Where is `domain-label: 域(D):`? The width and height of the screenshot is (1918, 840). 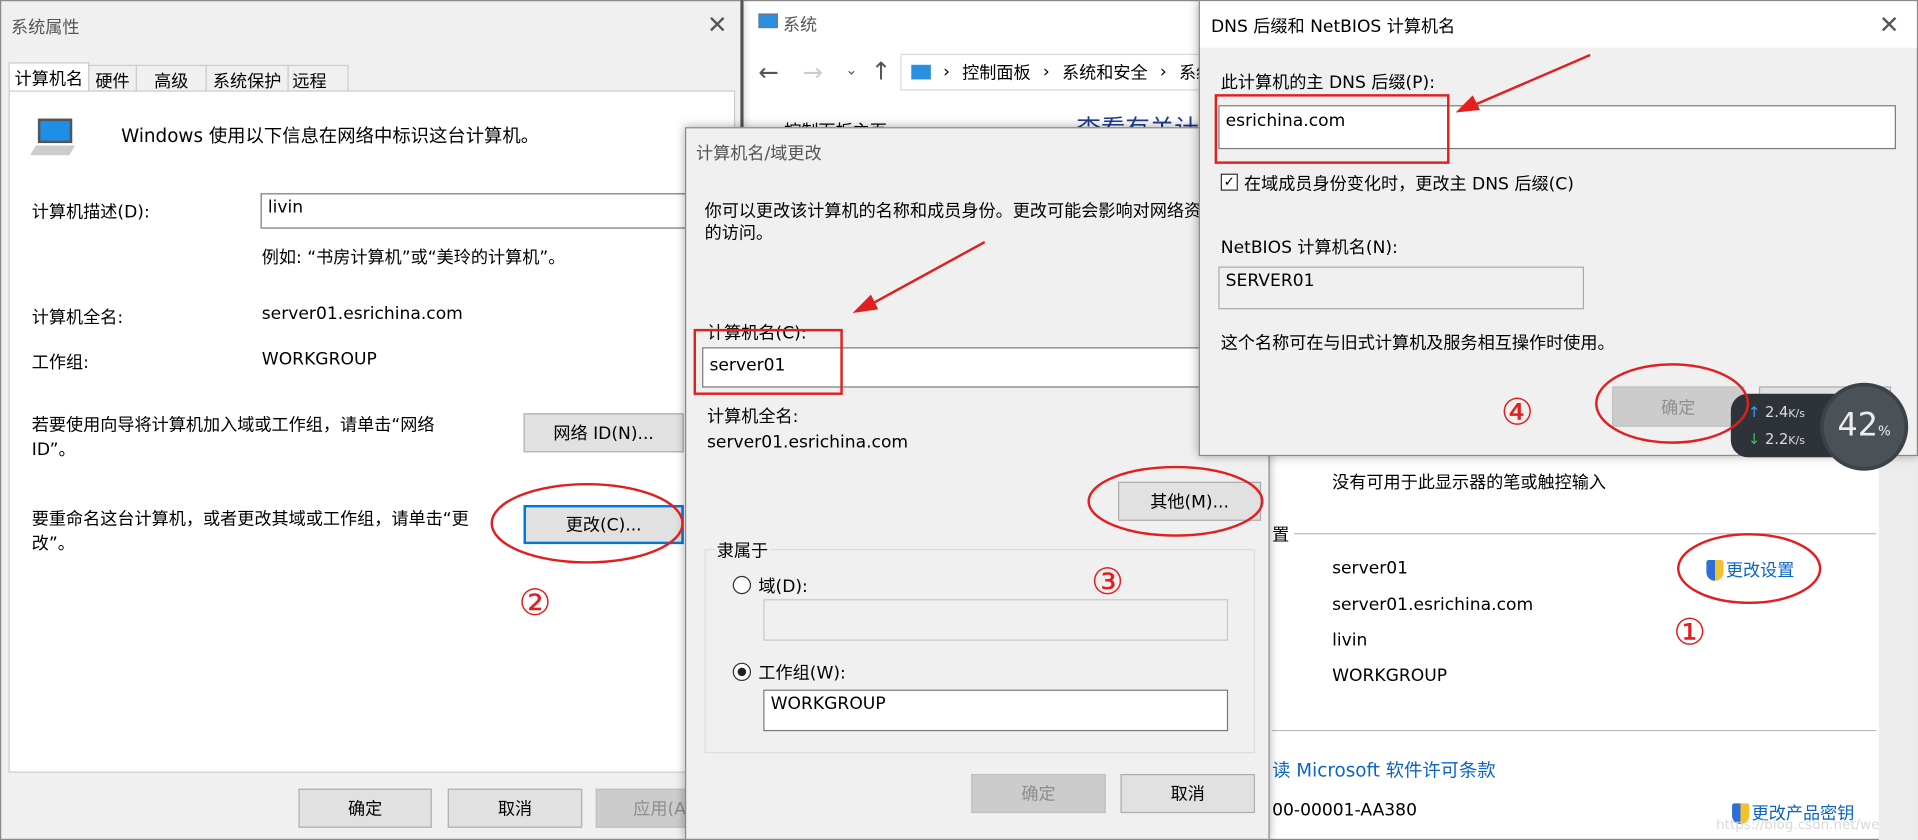
domain-label: 域(D): is located at coordinates (783, 587).